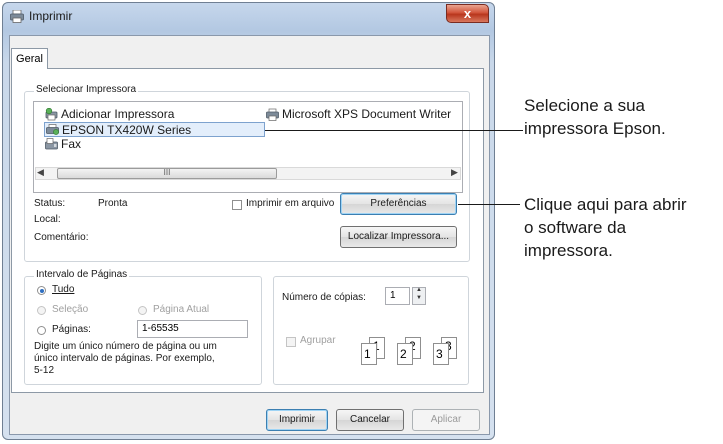 This screenshot has height=444, width=723. I want to click on location-label: Local:, so click(47, 219).